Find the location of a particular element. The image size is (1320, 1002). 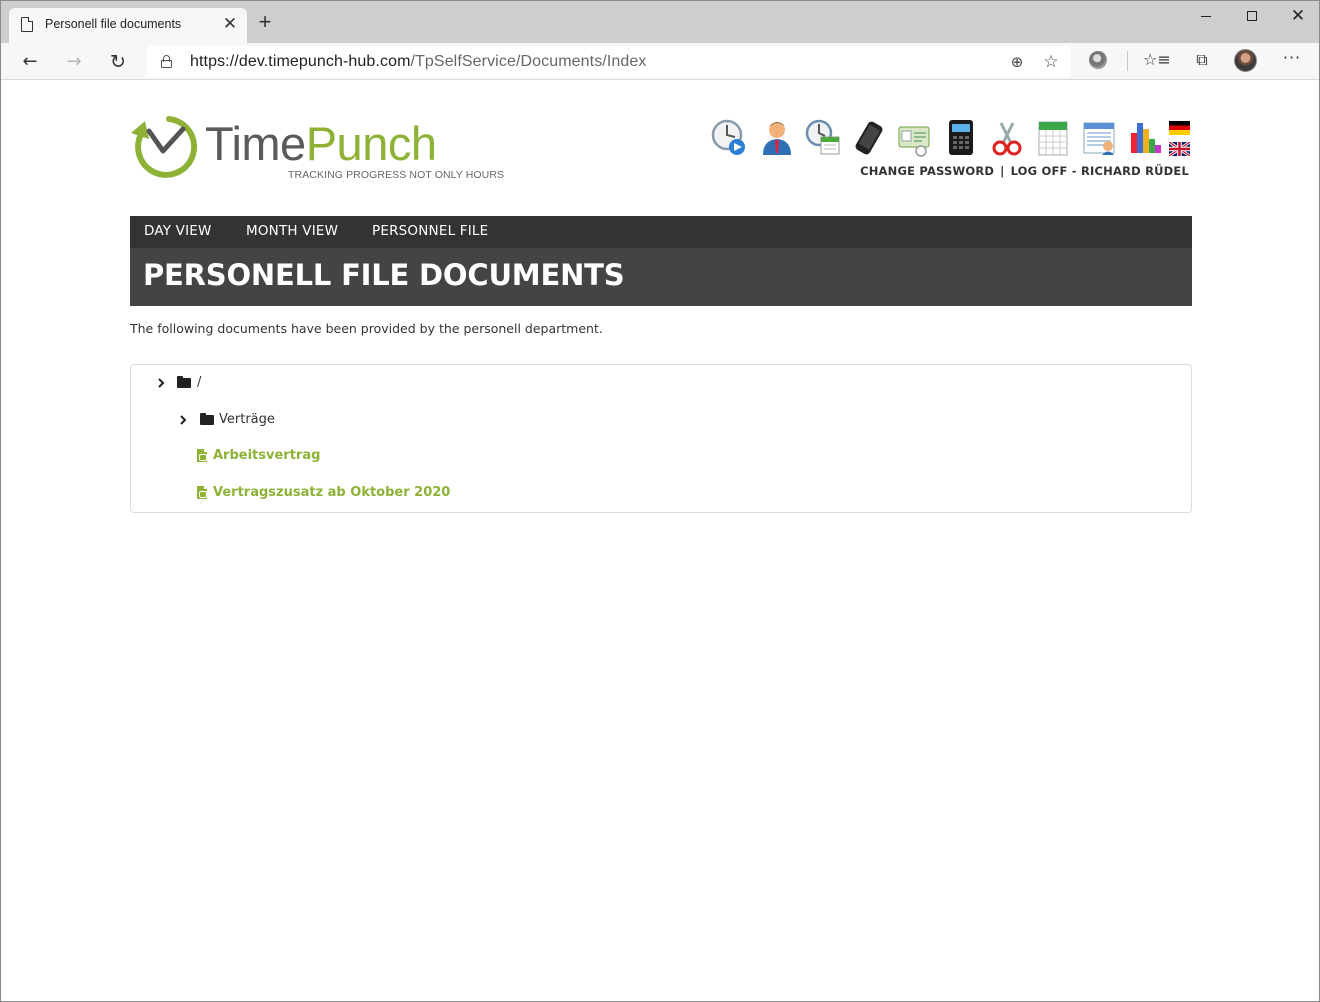

favorites-icon: ☆≡ is located at coordinates (1157, 60).